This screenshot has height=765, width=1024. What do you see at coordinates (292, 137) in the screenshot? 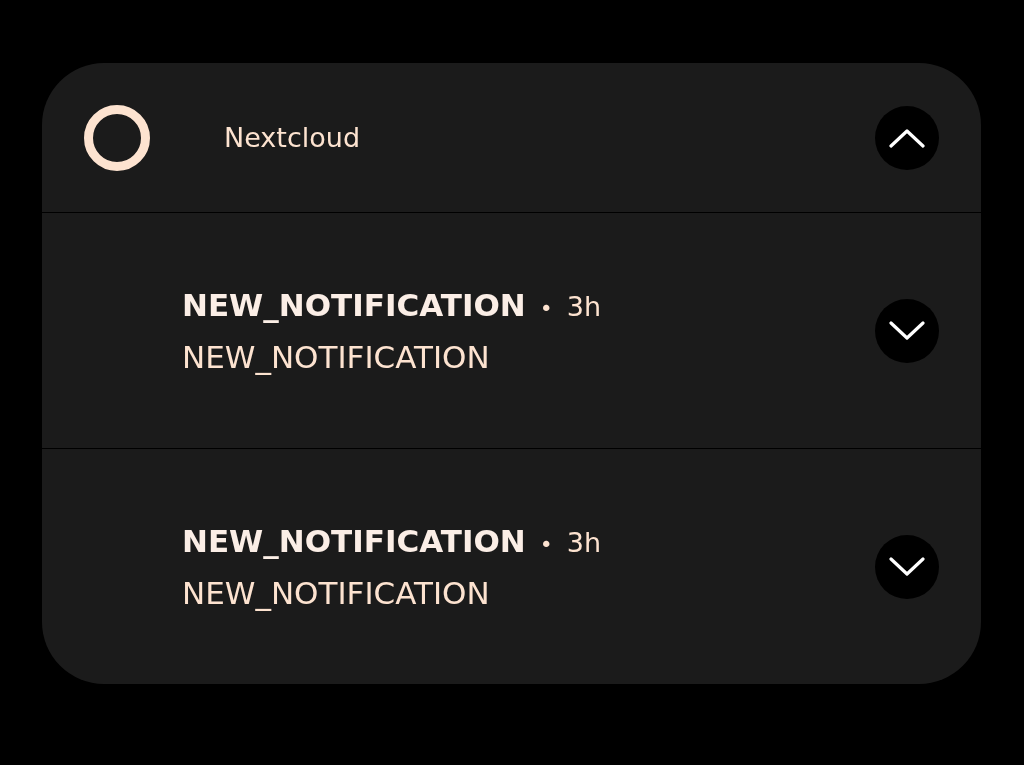
I see `app-name: Nextcloud` at bounding box center [292, 137].